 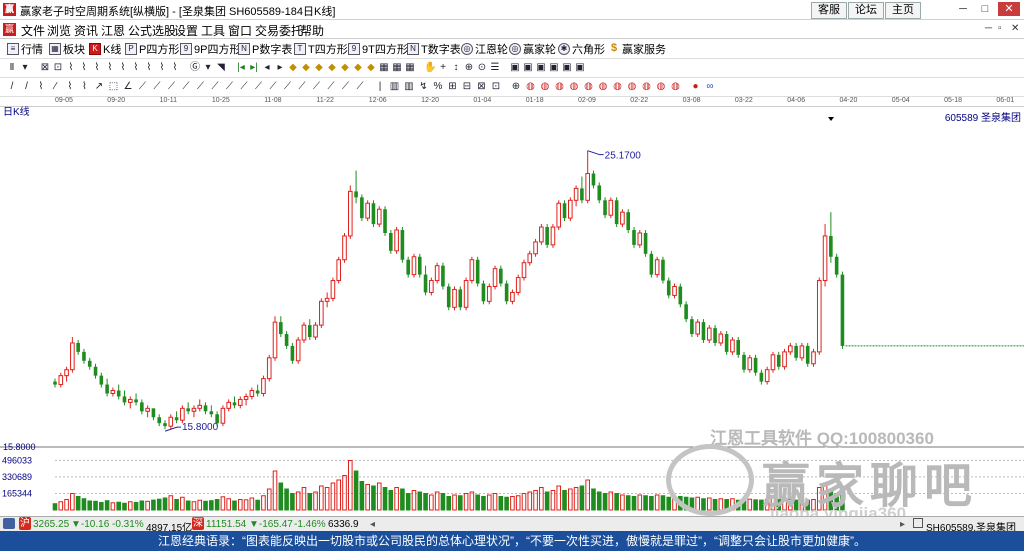 What do you see at coordinates (58, 68) in the screenshot?
I see `drawing-tool-icon: ⊡` at bounding box center [58, 68].